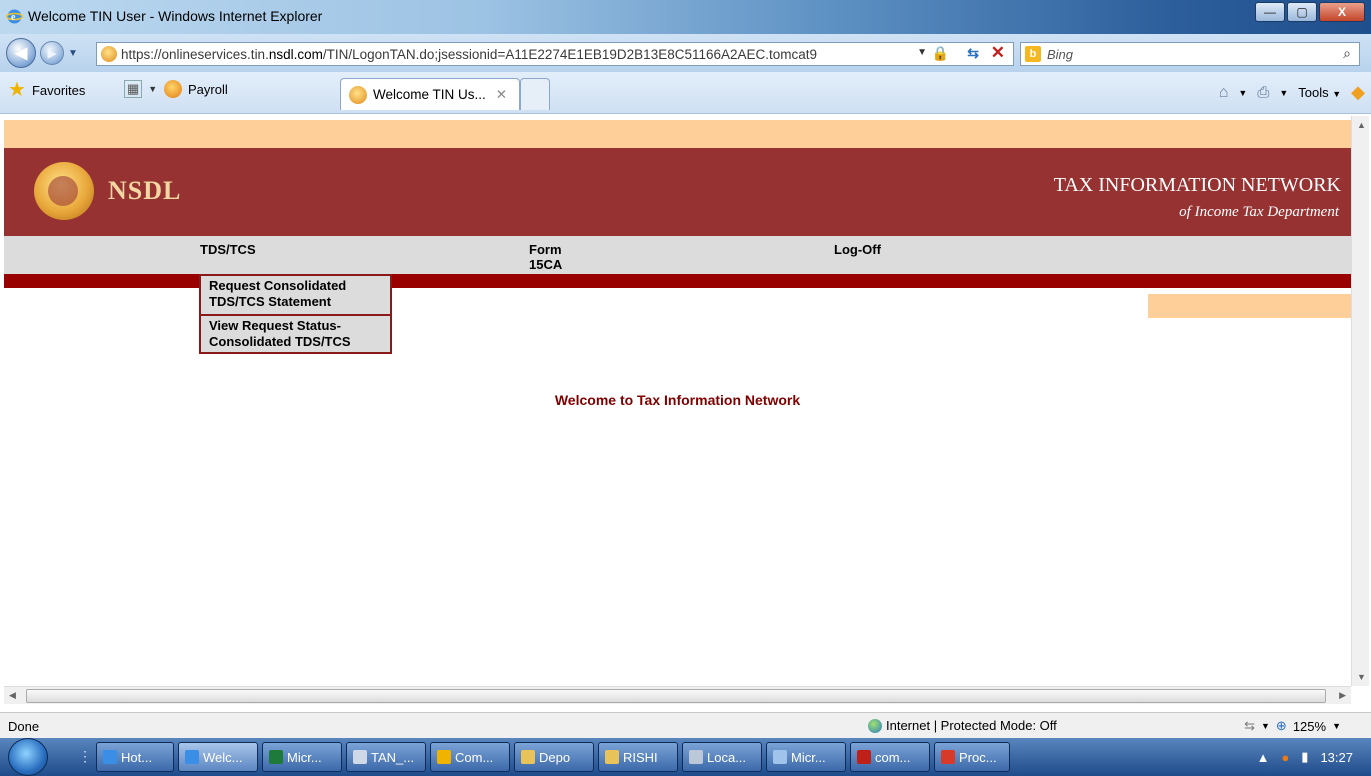 The height and width of the screenshot is (776, 1371). I want to click on tray-device-icon: ▮, so click(1304, 757).